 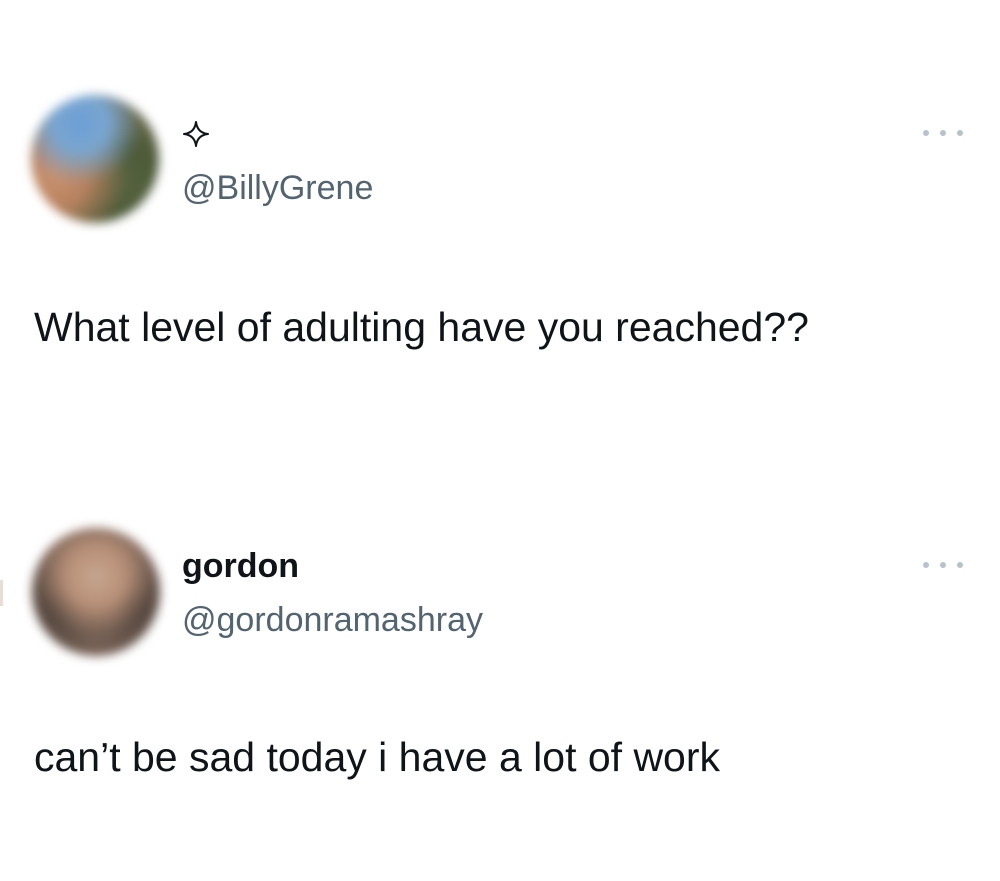 What do you see at coordinates (240, 566) in the screenshot?
I see `display-name: gordon` at bounding box center [240, 566].